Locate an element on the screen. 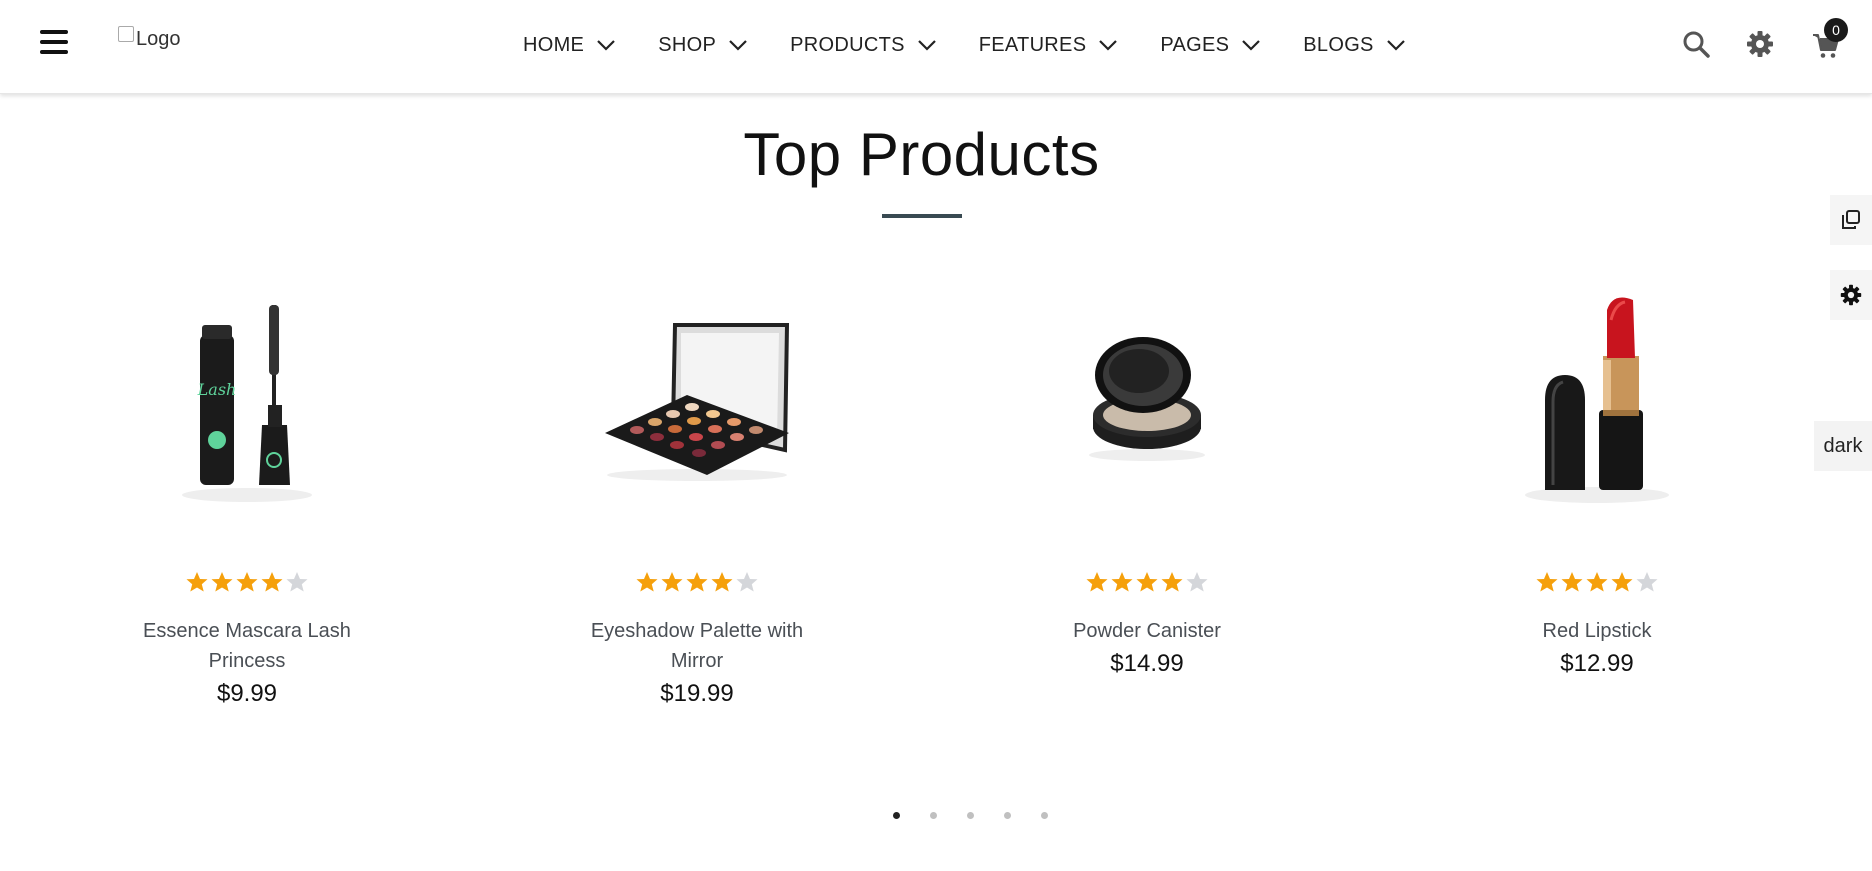 This screenshot has width=1872, height=871. section-title: Top Products is located at coordinates (921, 154).